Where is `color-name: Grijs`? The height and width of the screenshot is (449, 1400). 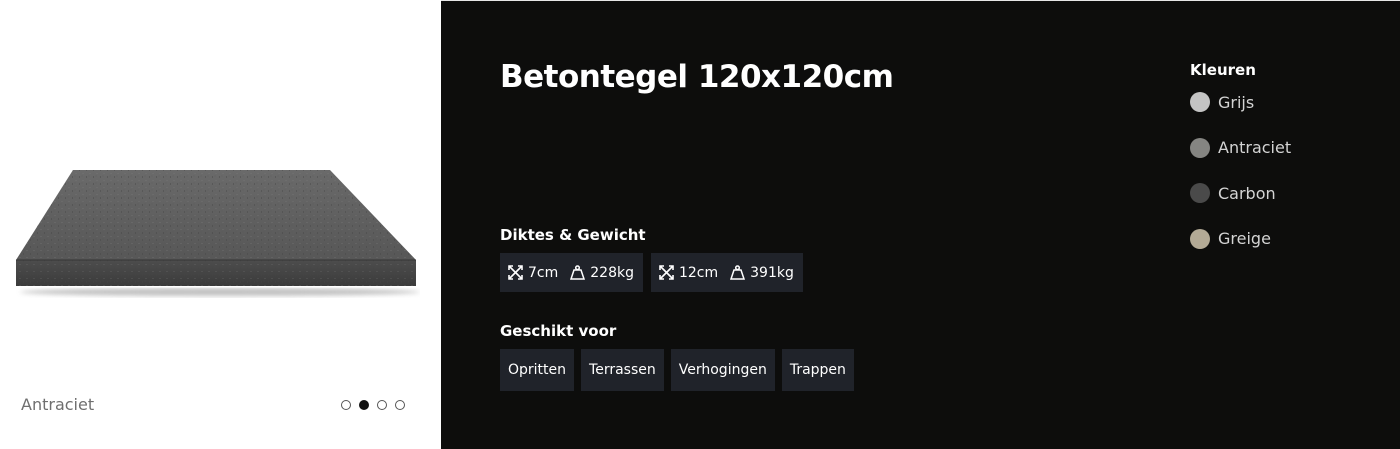 color-name: Grijs is located at coordinates (1236, 102).